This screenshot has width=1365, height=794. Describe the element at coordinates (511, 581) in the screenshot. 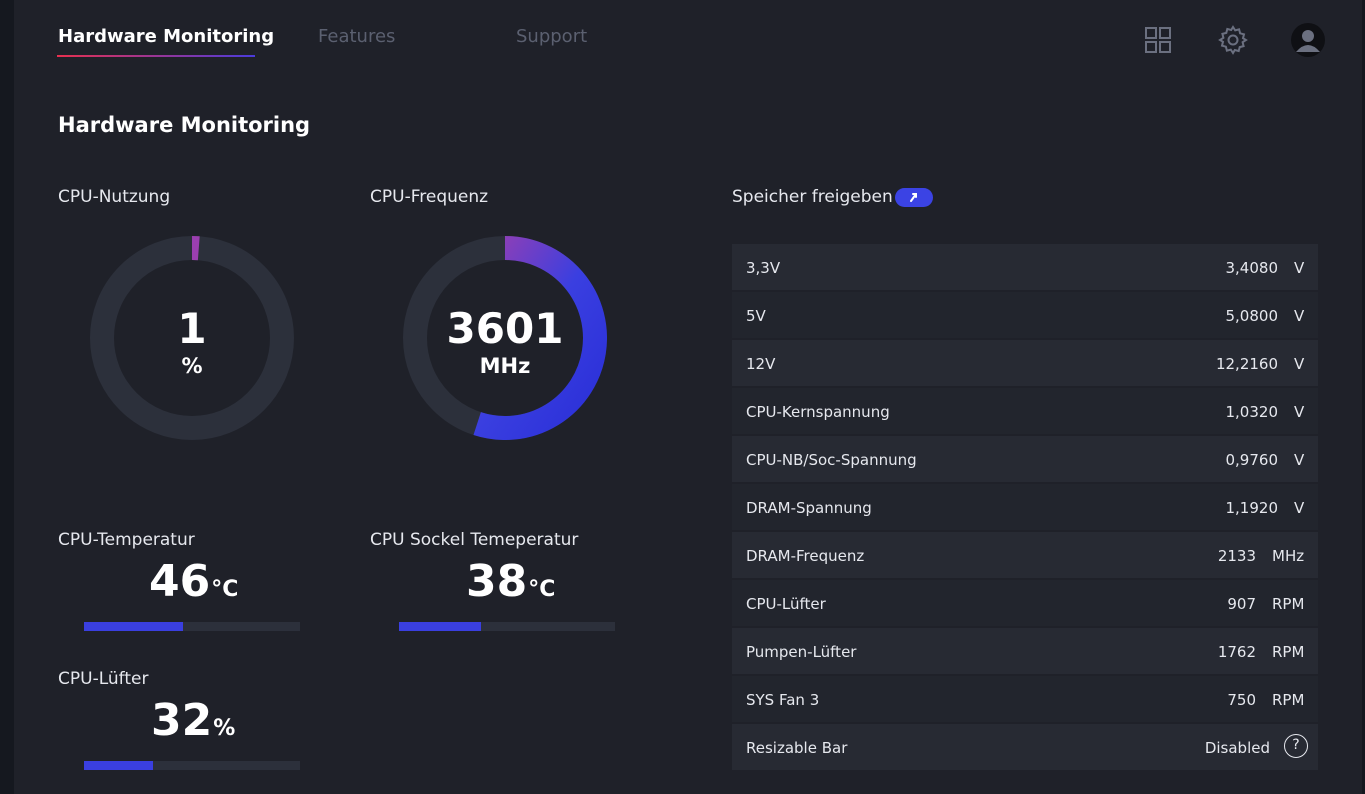

I see `socket-temperature-value: 38°C` at that location.